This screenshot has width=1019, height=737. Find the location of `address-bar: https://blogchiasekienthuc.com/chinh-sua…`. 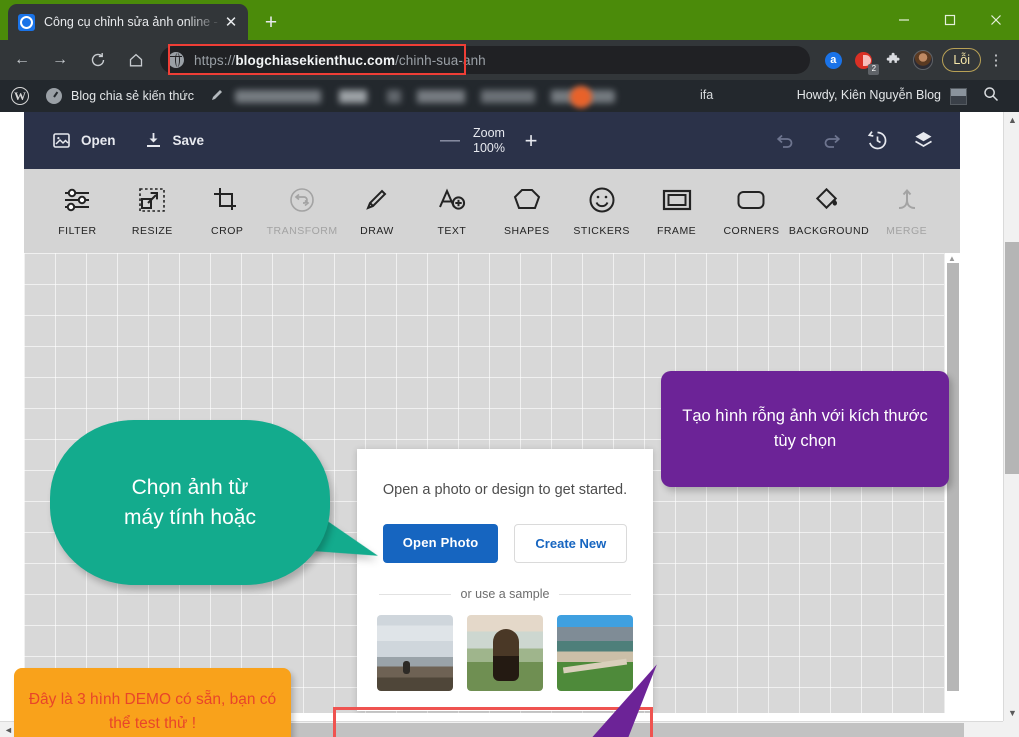

address-bar: https://blogchiasekienthuc.com/chinh-sua… is located at coordinates (485, 60).